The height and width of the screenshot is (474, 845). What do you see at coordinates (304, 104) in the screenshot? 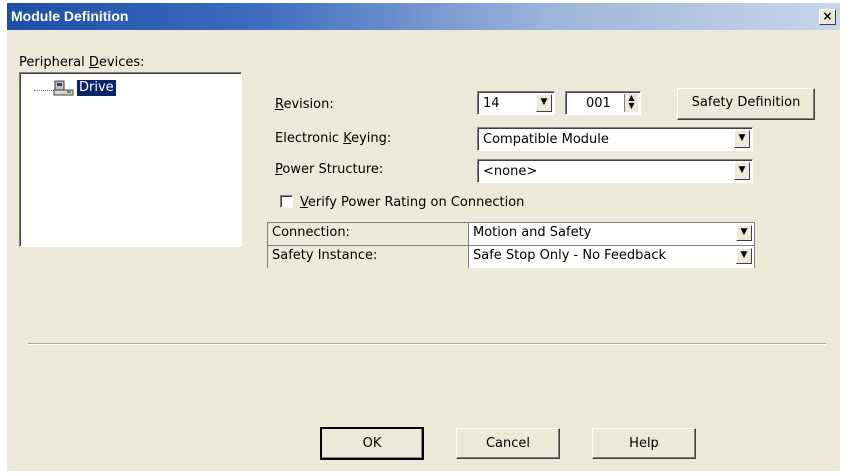
I see `revision-label: Revision:` at bounding box center [304, 104].